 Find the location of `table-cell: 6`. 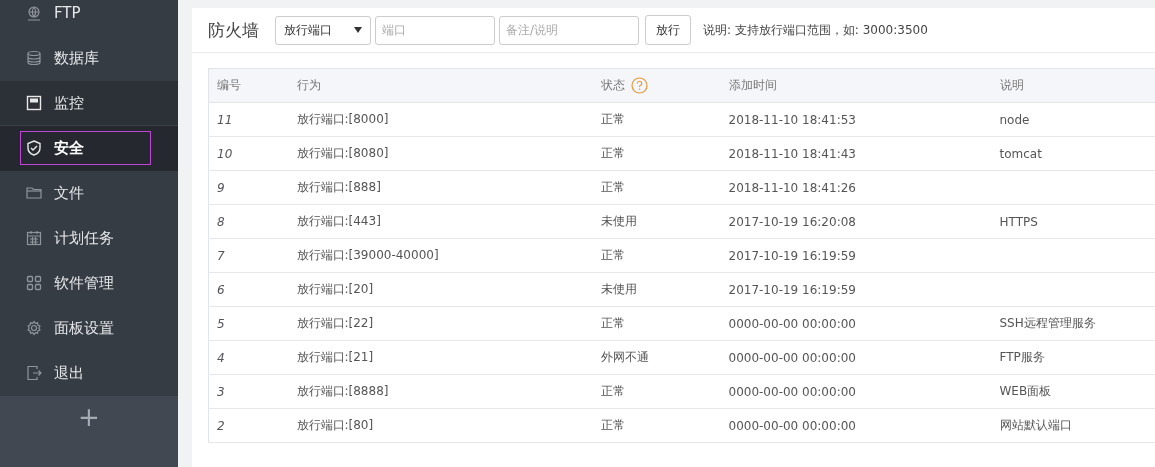

table-cell: 6 is located at coordinates (248, 289).